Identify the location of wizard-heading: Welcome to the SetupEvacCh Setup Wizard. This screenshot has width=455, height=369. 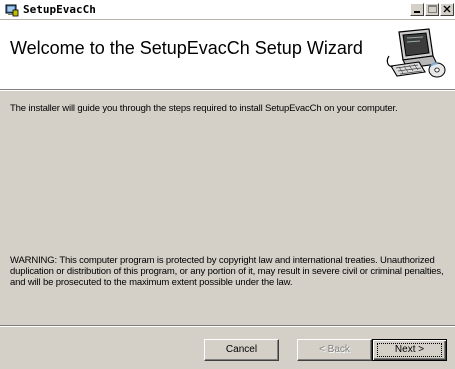
(186, 48).